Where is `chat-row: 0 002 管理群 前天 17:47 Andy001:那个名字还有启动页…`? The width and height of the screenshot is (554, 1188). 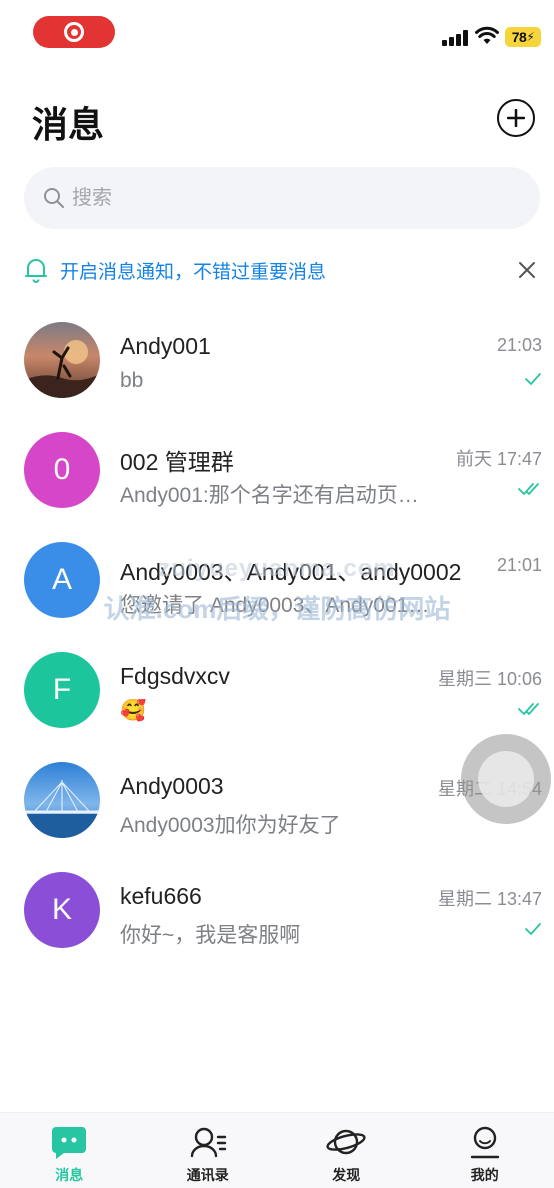
chat-row: 0 002 管理群 前天 17:47 Andy001:那个名字还有启动页… is located at coordinates (277, 485).